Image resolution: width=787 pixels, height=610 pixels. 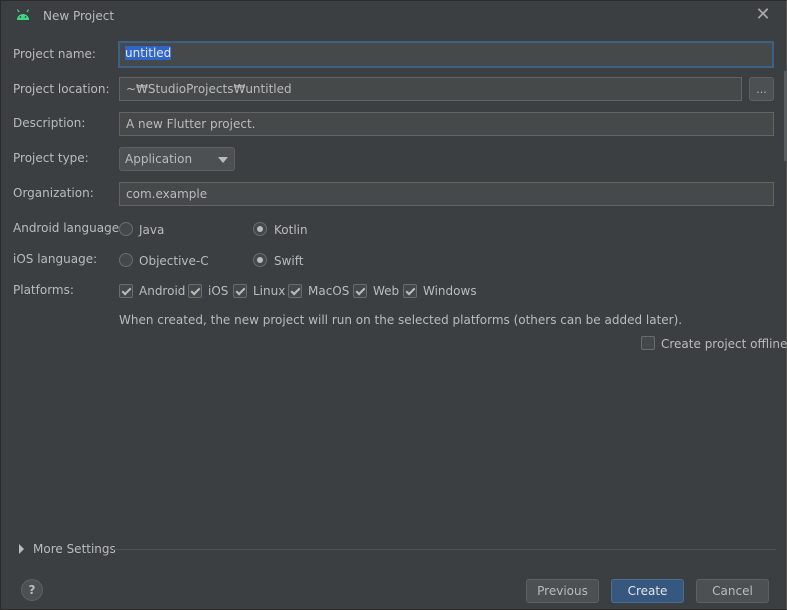 I want to click on ios-language-label: iOS language:, so click(x=55, y=259).